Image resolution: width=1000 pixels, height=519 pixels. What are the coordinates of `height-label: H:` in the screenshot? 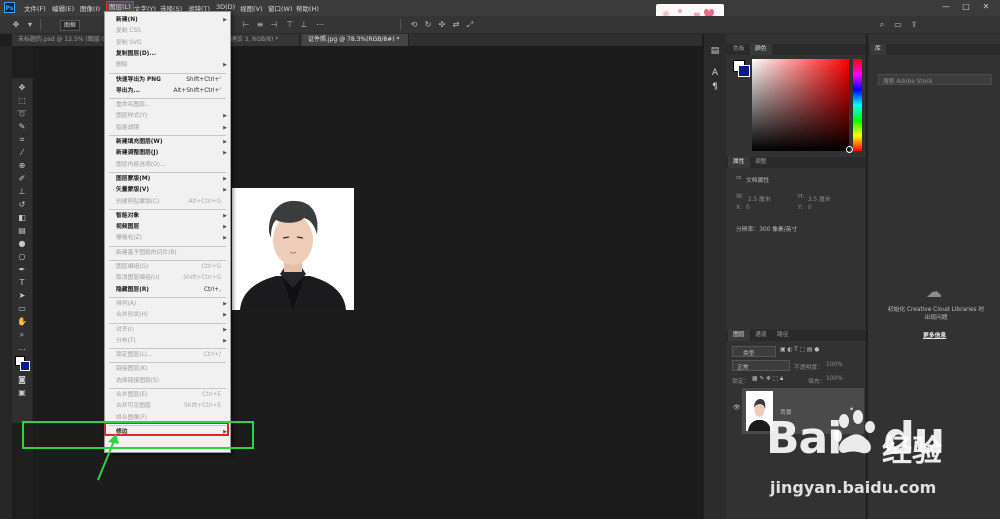 It's located at (801, 197).